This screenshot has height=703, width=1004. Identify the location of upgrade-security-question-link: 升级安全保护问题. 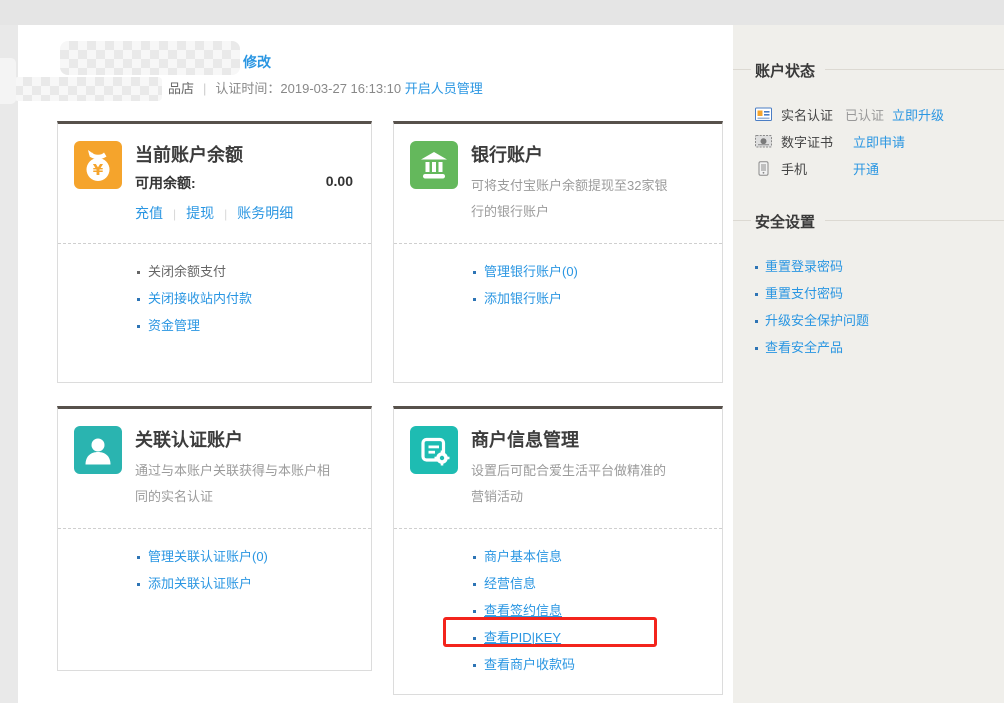
(879, 321).